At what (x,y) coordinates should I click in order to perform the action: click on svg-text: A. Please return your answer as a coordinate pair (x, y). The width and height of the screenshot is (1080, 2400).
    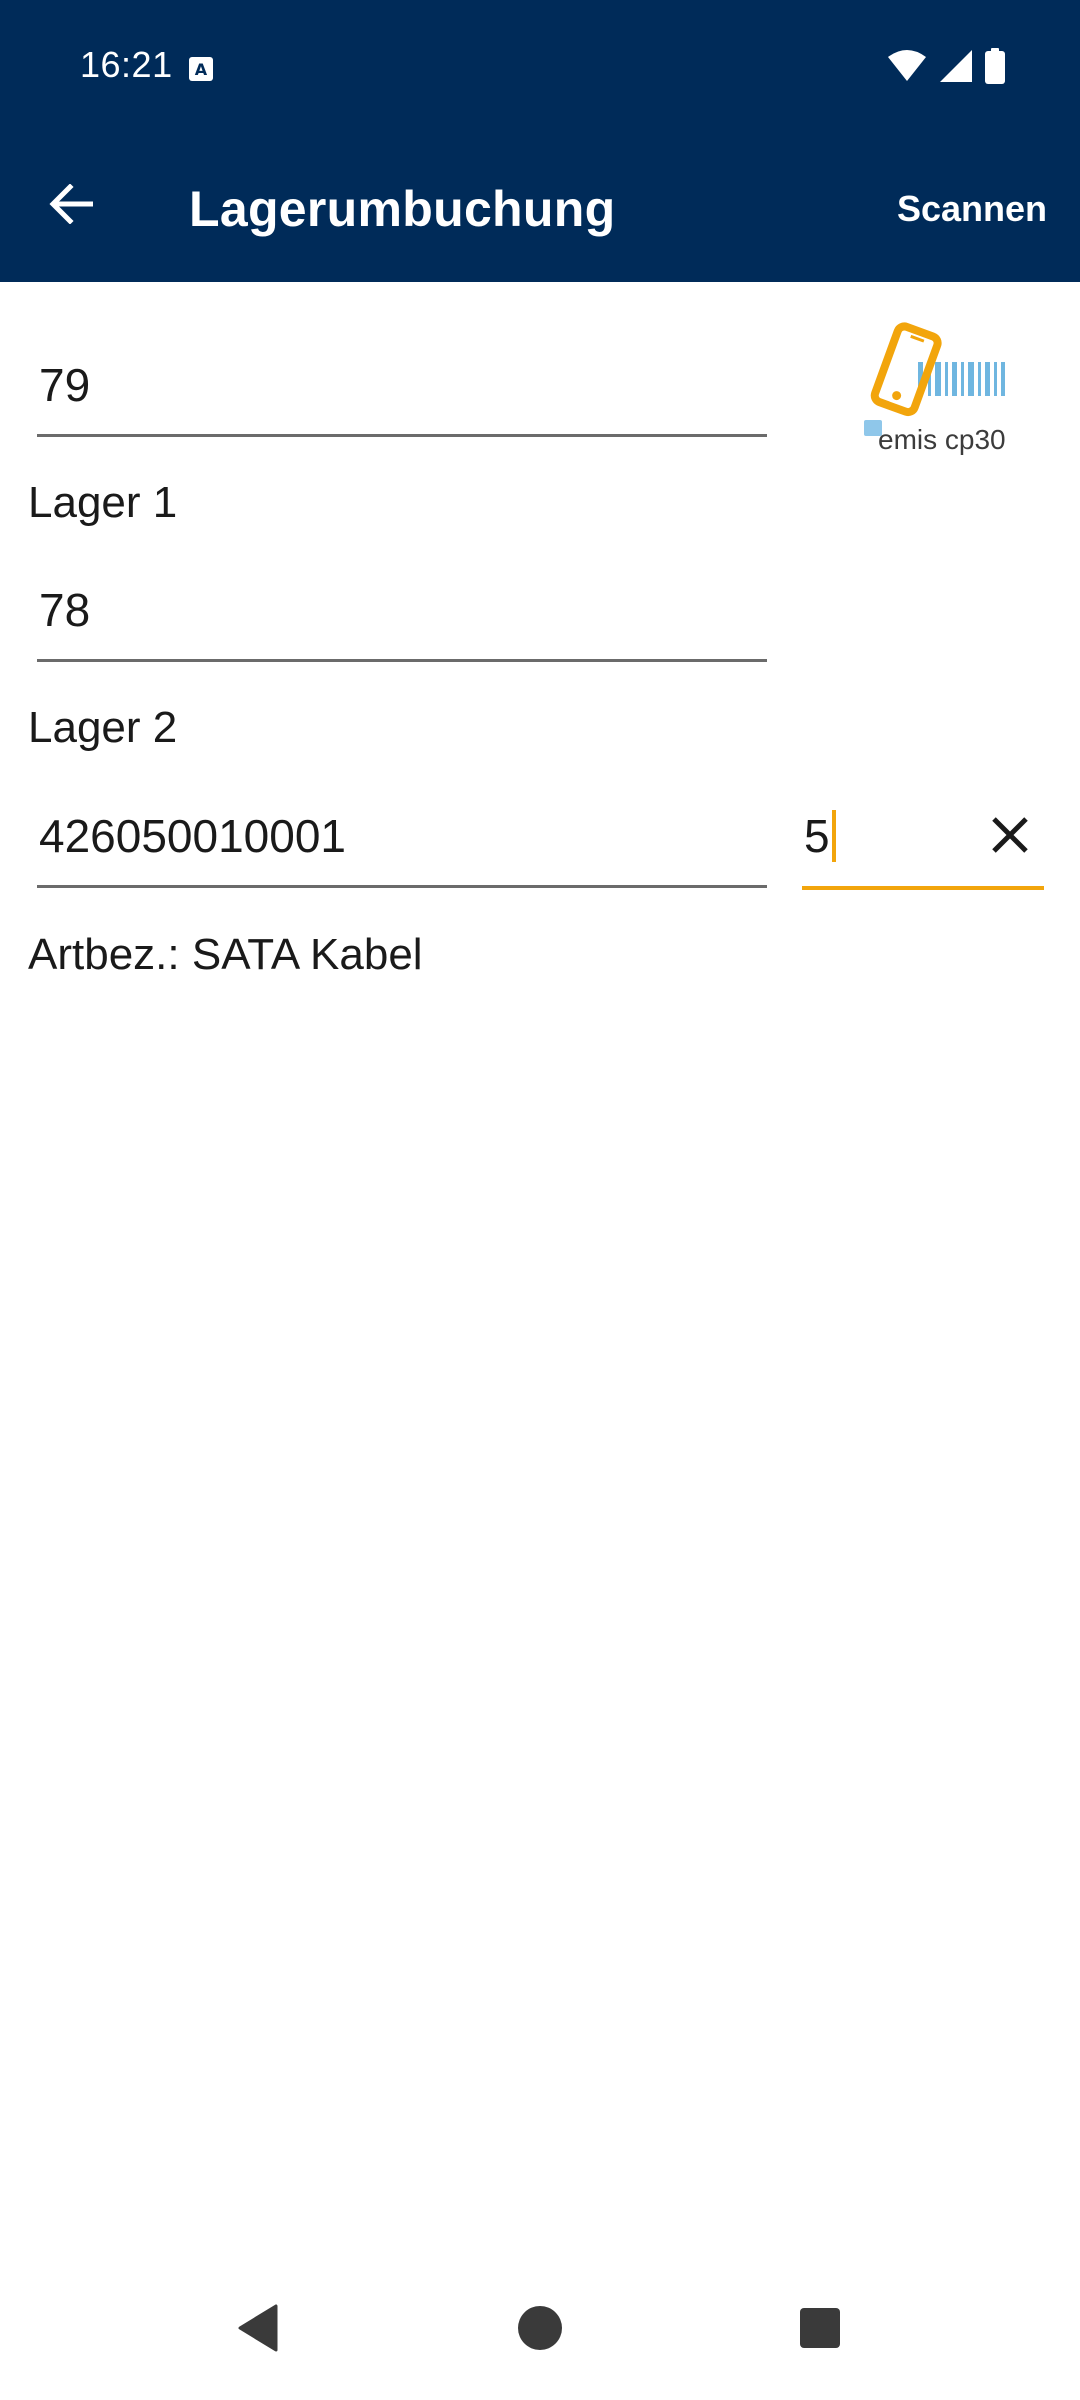
    Looking at the image, I should click on (201, 69).